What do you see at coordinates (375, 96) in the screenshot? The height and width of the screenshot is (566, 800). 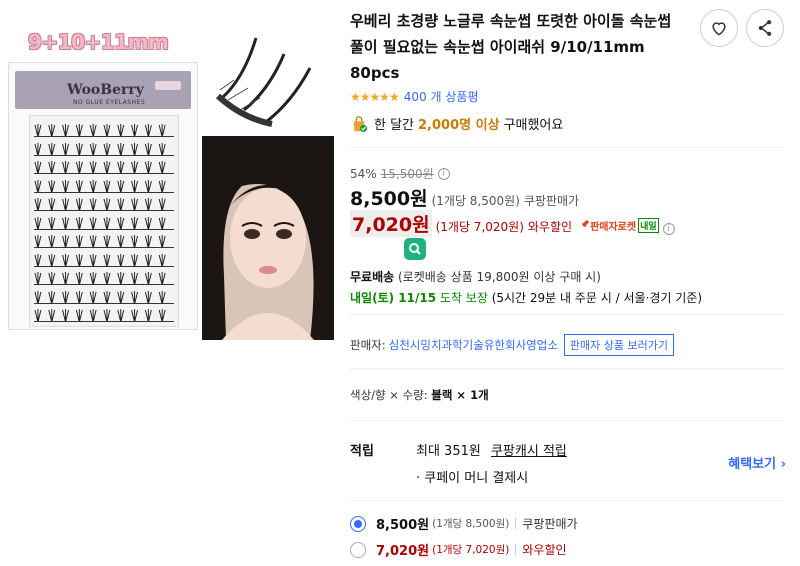 I see `rating-stars: ★★★★★` at bounding box center [375, 96].